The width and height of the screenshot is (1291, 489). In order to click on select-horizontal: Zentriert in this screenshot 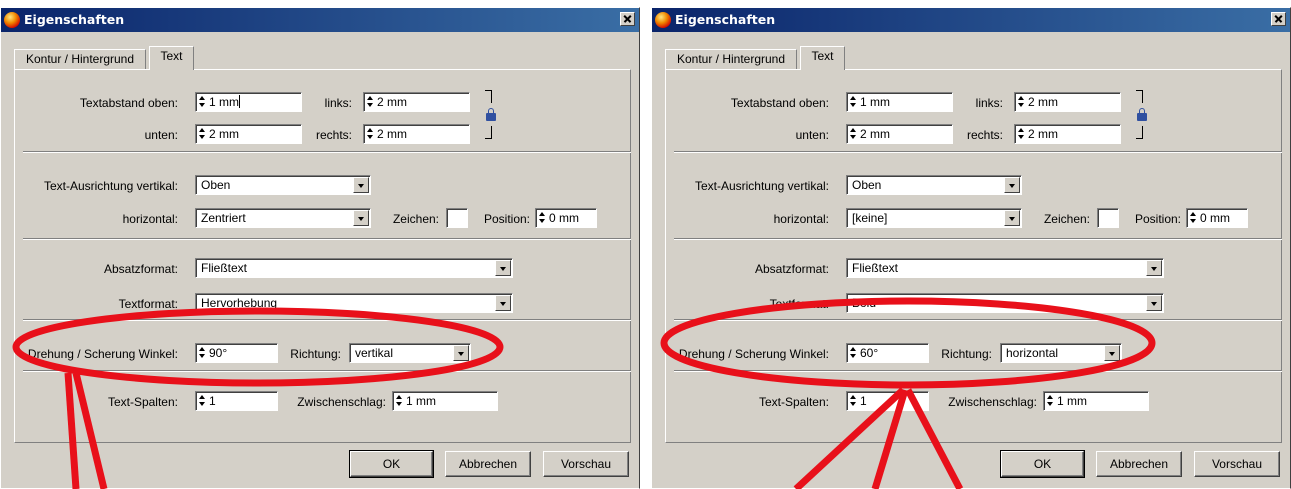, I will do `click(283, 218)`.